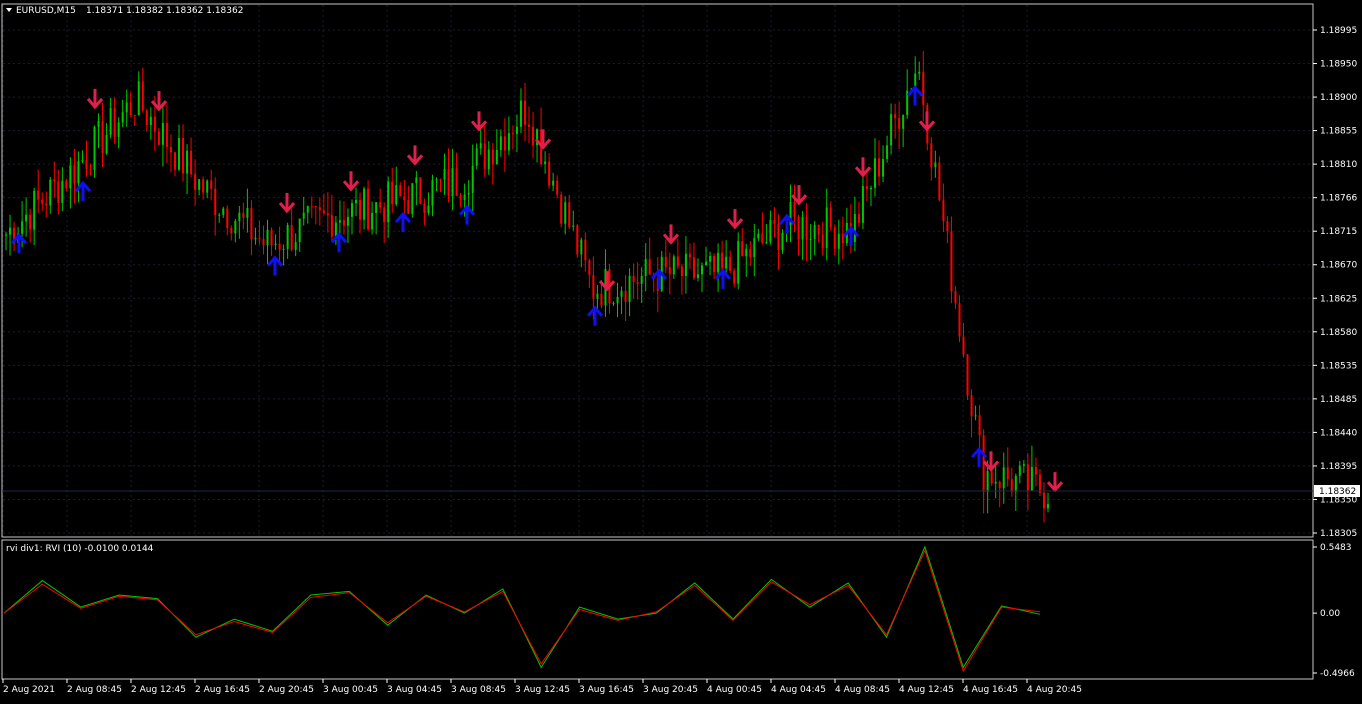  What do you see at coordinates (1337, 492) in the screenshot?
I see `current-price-label: 1.18362` at bounding box center [1337, 492].